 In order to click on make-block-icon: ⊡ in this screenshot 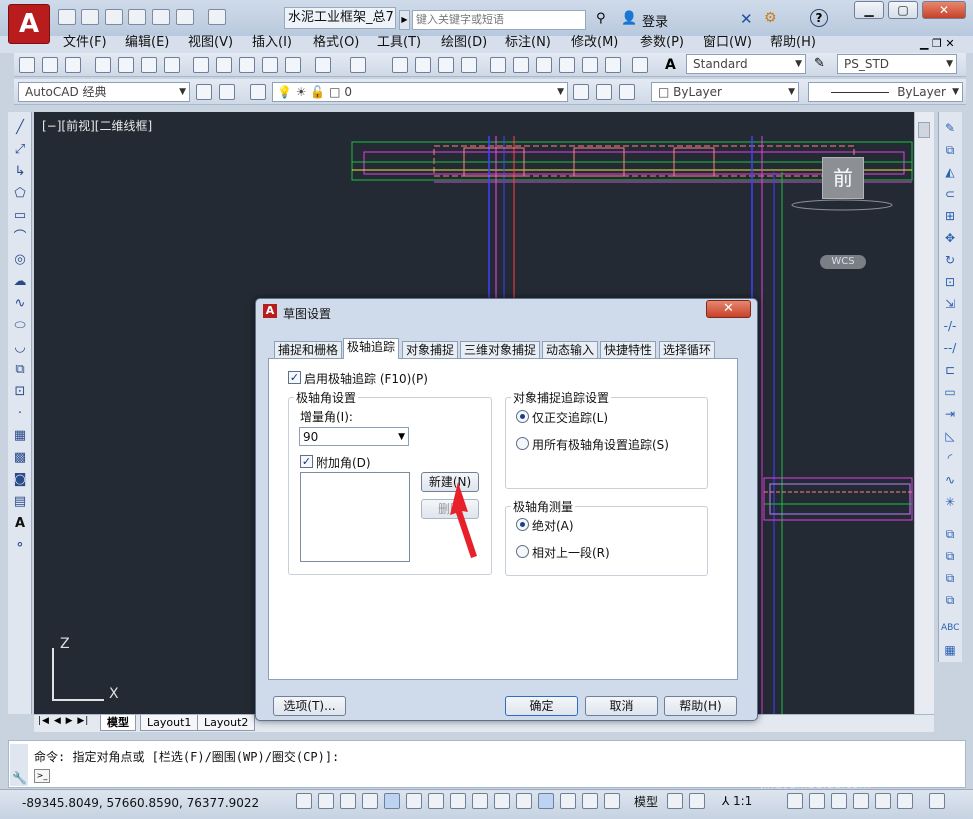, I will do `click(20, 392)`.